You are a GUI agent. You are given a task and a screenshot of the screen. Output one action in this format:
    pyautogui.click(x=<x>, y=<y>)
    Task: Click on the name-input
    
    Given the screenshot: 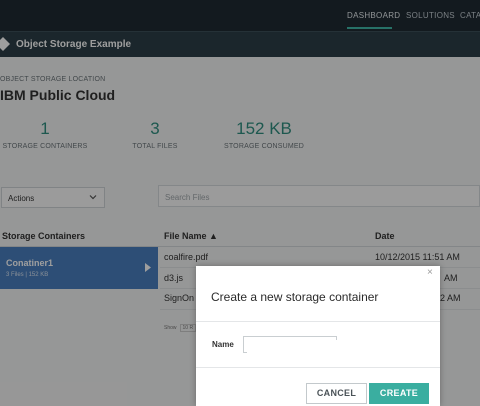 What is the action you would take?
    pyautogui.click(x=293, y=347)
    